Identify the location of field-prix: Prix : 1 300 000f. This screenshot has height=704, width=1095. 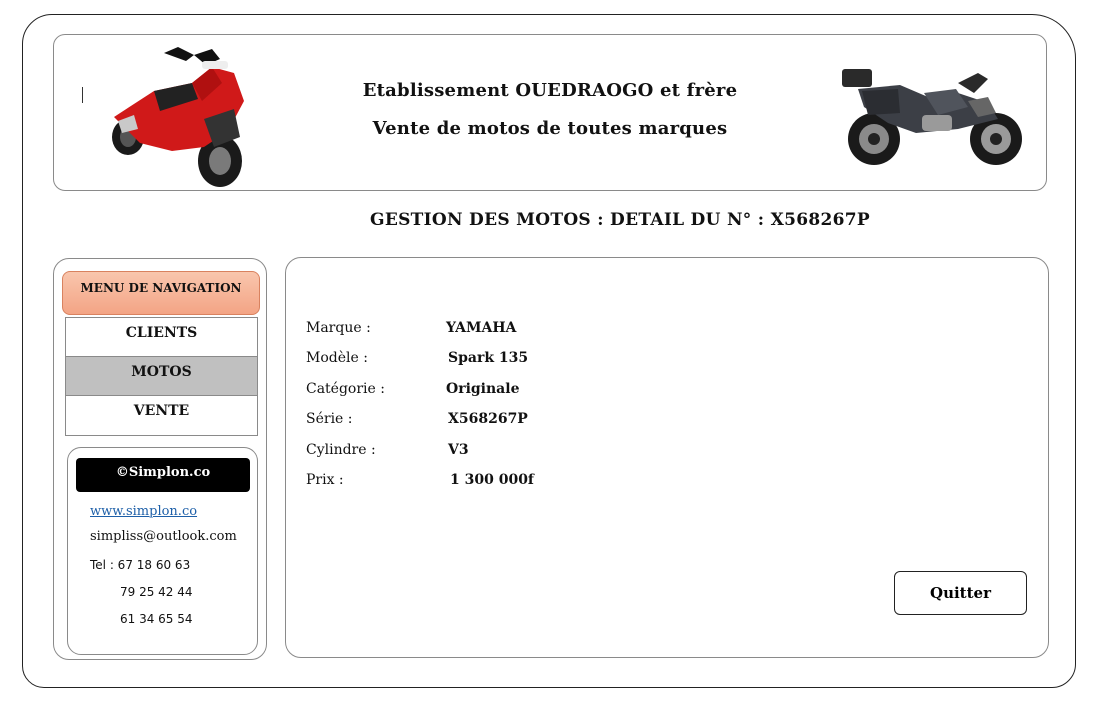
(506, 482).